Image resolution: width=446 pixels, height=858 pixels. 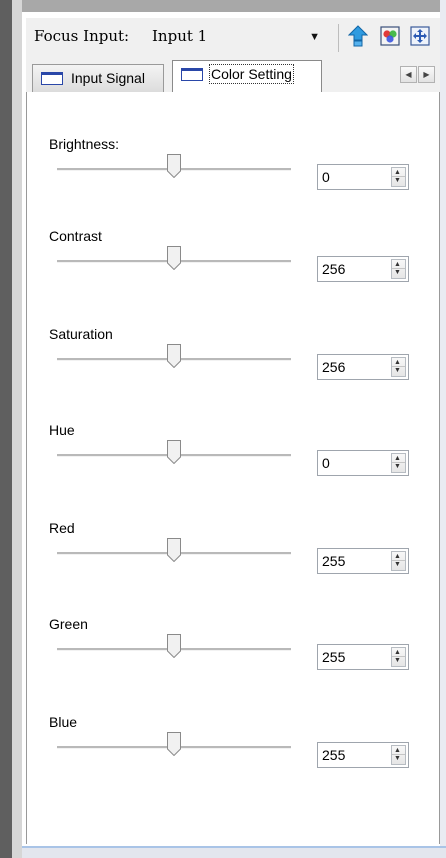 I want to click on brightness-slider, so click(x=174, y=169).